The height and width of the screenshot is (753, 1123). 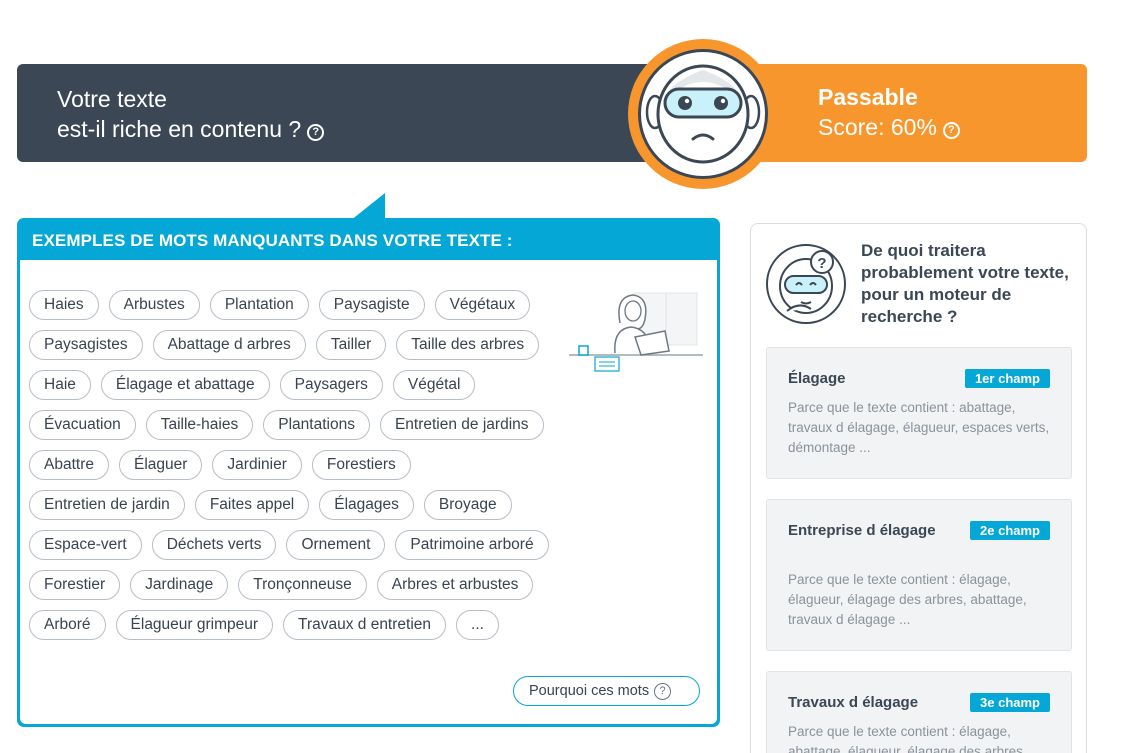 I want to click on word-chip: Forestiers, so click(x=361, y=465).